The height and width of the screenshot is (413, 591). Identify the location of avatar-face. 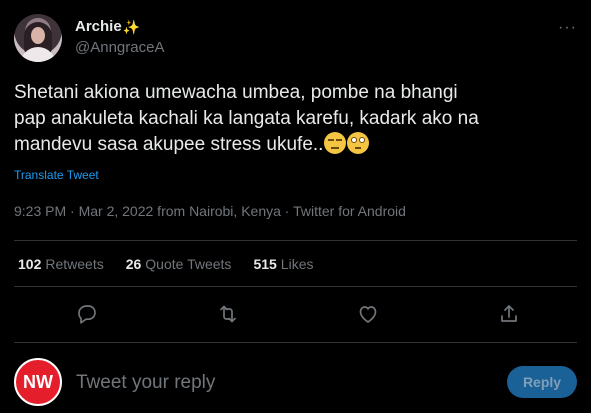
(38, 35).